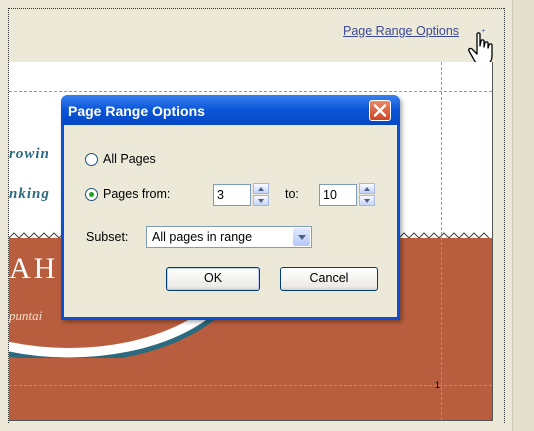  I want to click on to-page-field: 10, so click(338, 195).